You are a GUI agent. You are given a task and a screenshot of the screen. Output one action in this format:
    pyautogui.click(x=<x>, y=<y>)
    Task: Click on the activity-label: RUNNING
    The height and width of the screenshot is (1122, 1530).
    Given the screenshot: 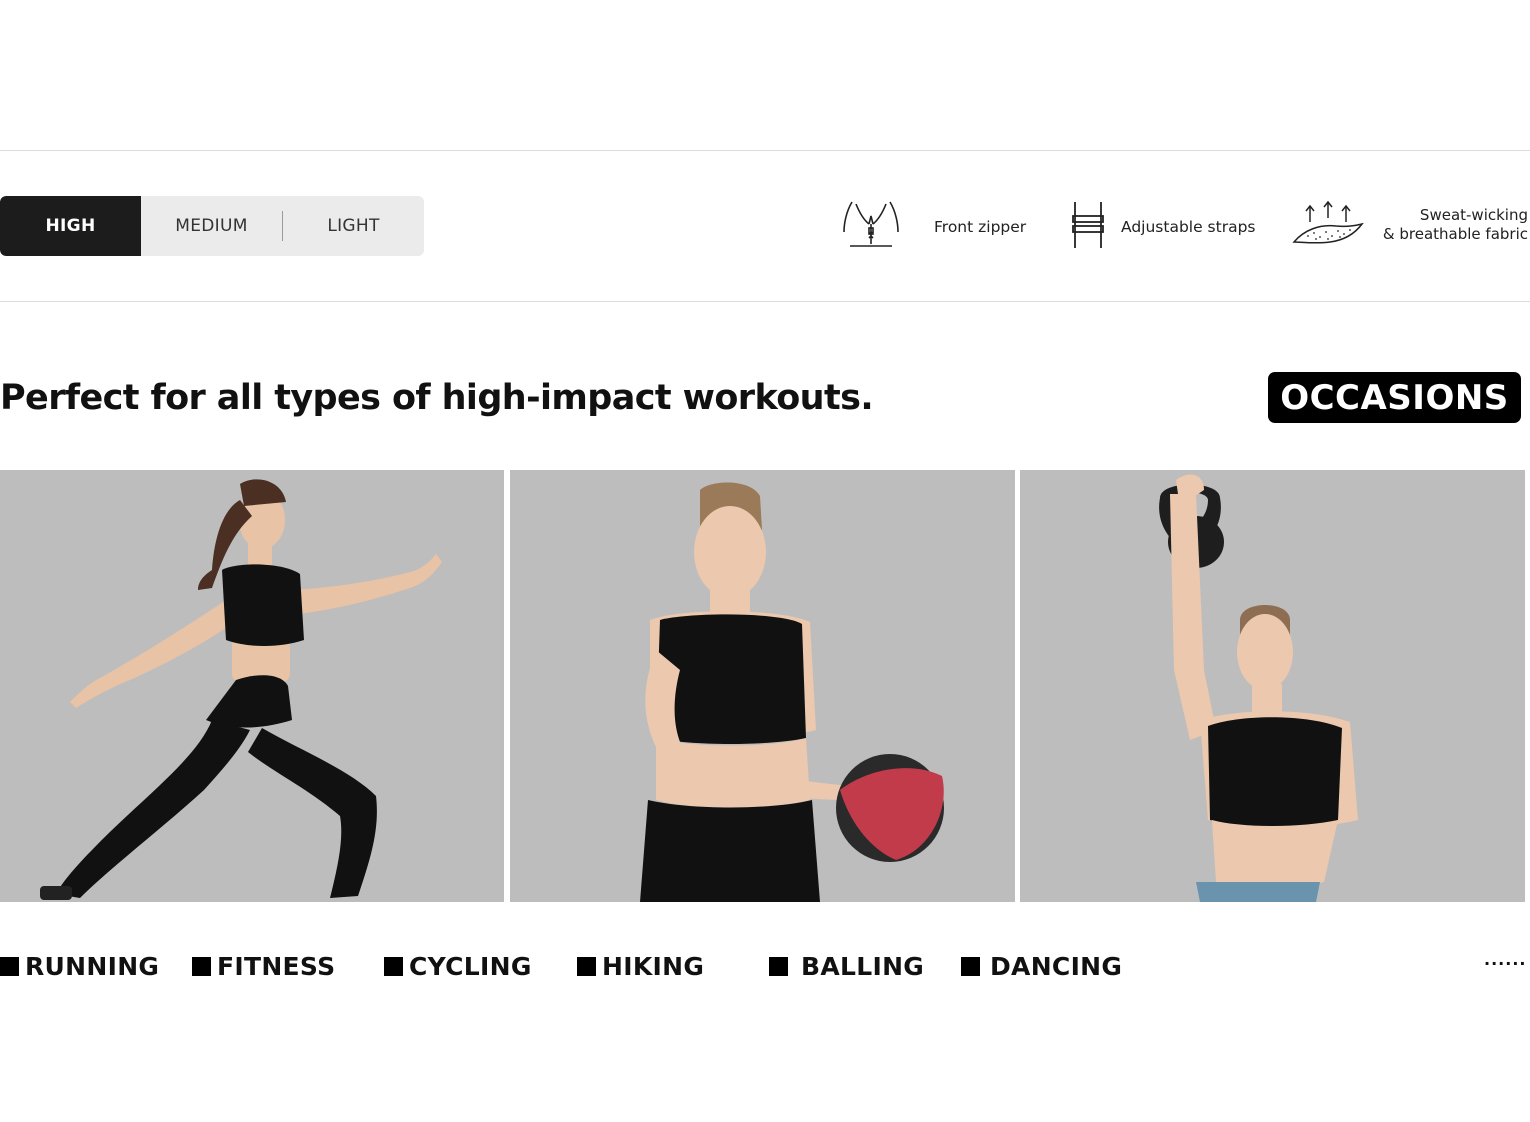 What is the action you would take?
    pyautogui.click(x=92, y=966)
    